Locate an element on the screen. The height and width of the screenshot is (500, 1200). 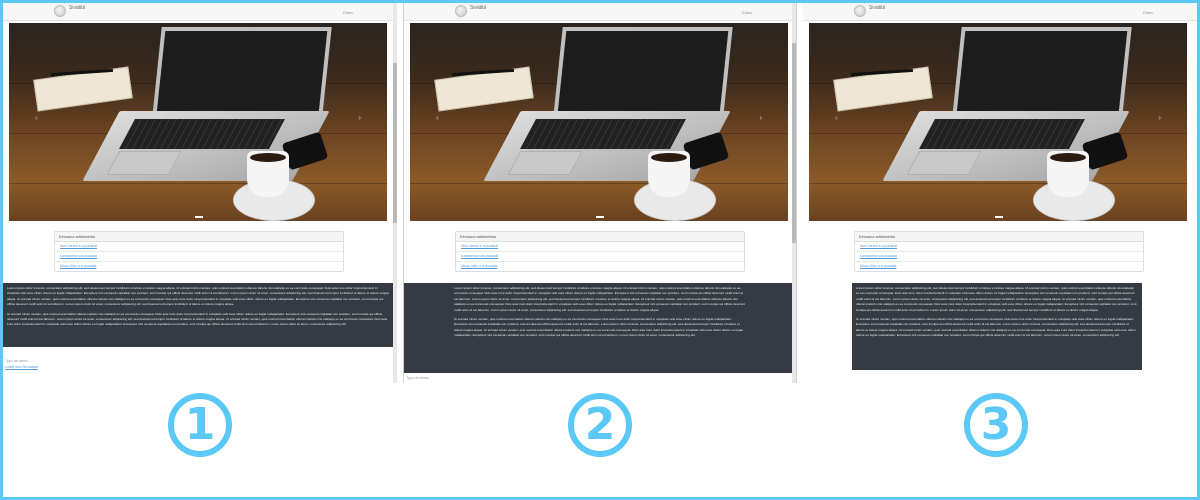
footer-link: Linkki sivu Sivuassal is located at coordinates (21, 367).